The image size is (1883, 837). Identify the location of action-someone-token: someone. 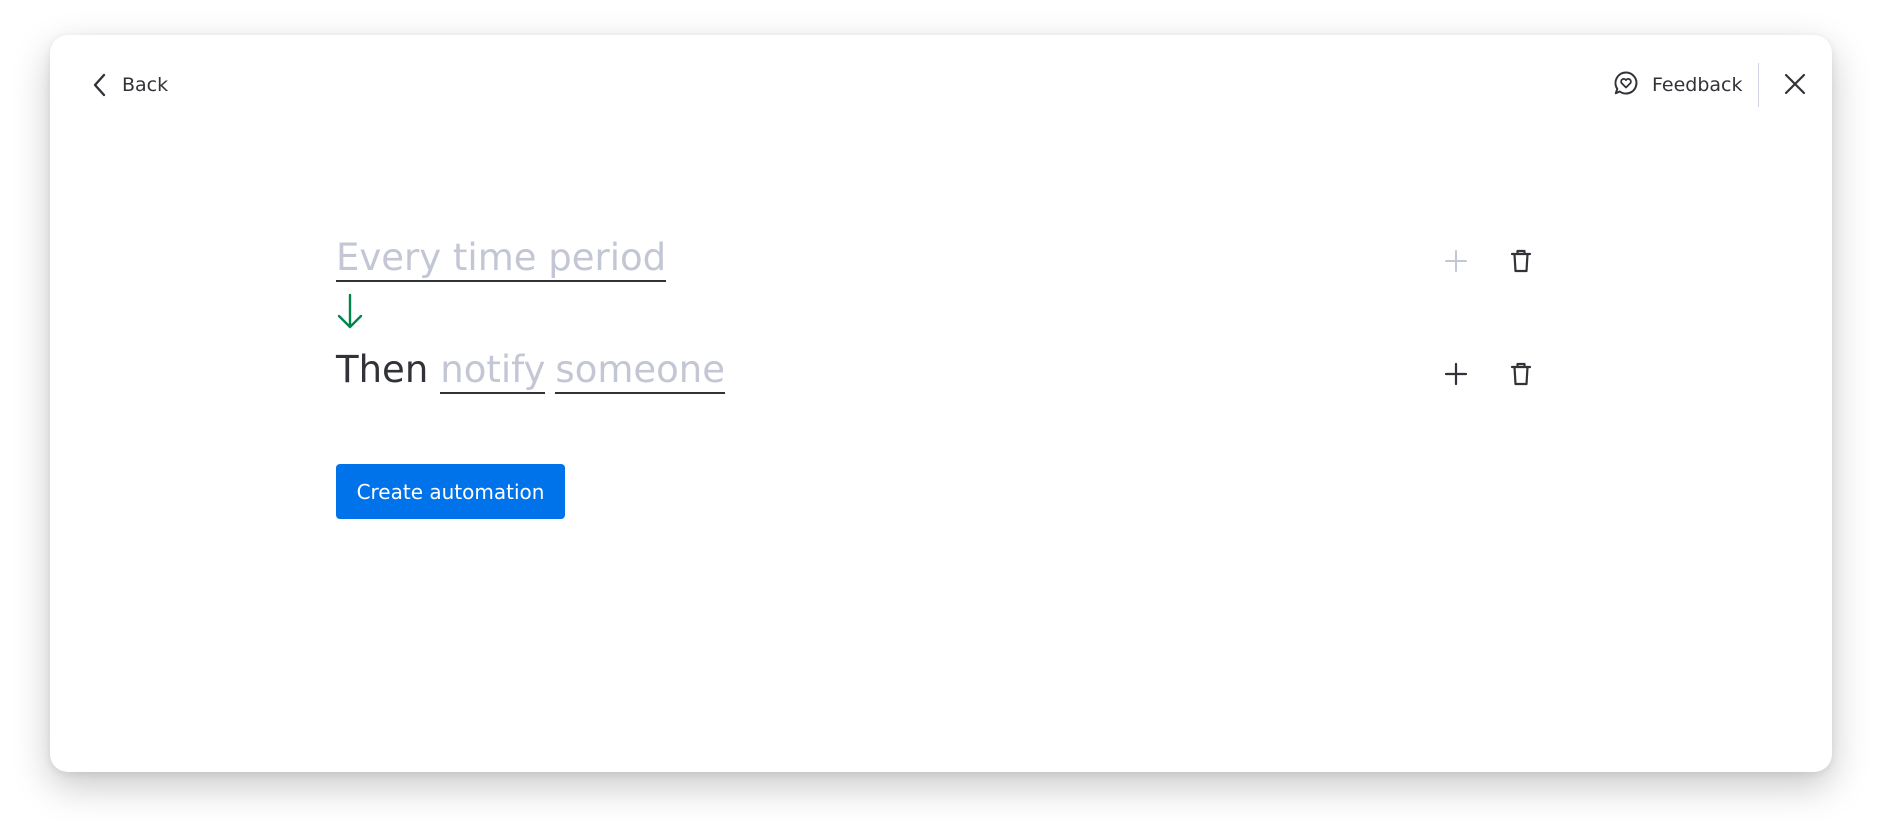
(640, 371).